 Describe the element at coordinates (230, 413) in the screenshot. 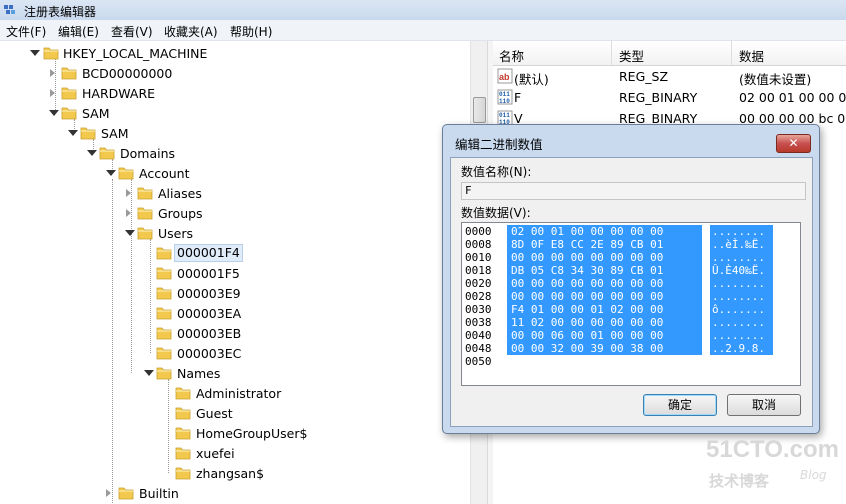

I see `tree-node-guest: Guest` at that location.